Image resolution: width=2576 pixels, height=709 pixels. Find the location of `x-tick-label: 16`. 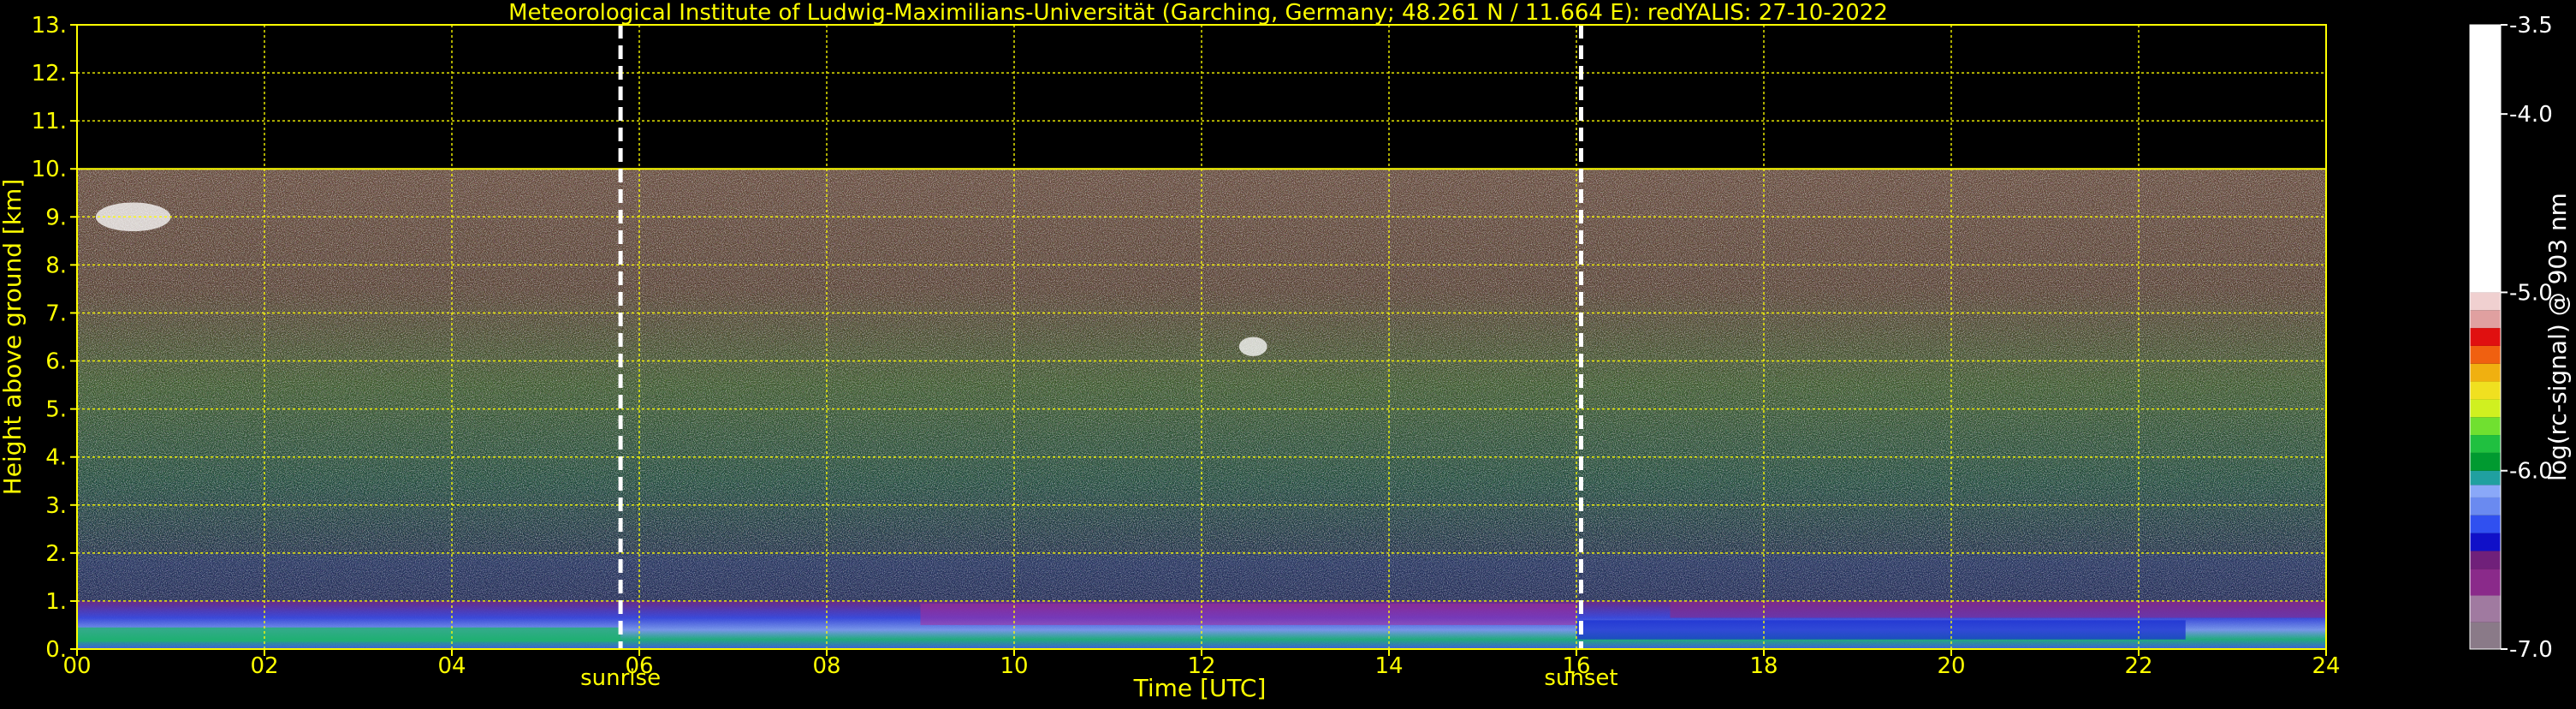

x-tick-label: 16 is located at coordinates (1576, 666).